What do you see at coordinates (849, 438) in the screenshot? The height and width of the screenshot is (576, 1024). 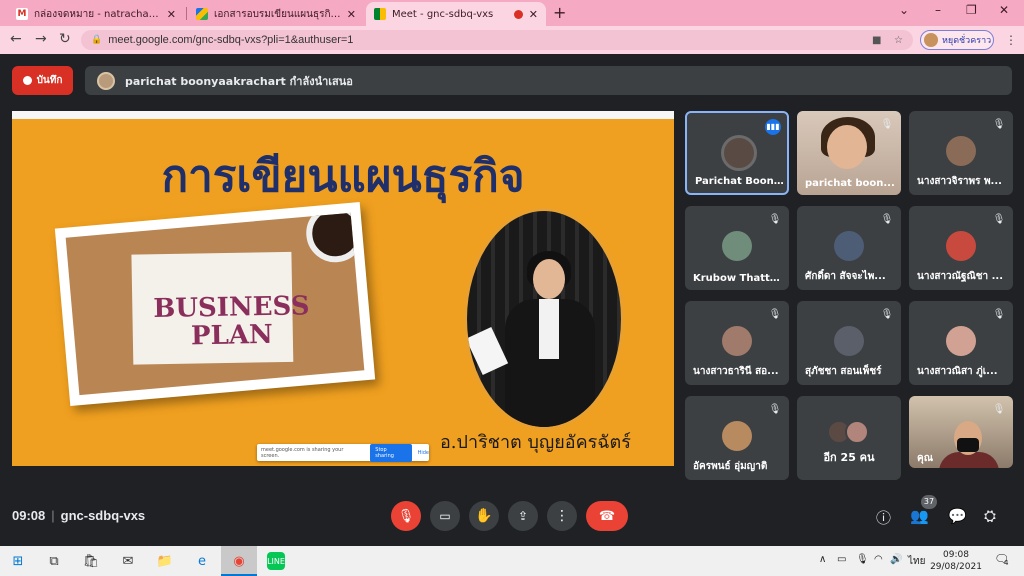 I see `more-participants-tile: อีก 25 คน` at bounding box center [849, 438].